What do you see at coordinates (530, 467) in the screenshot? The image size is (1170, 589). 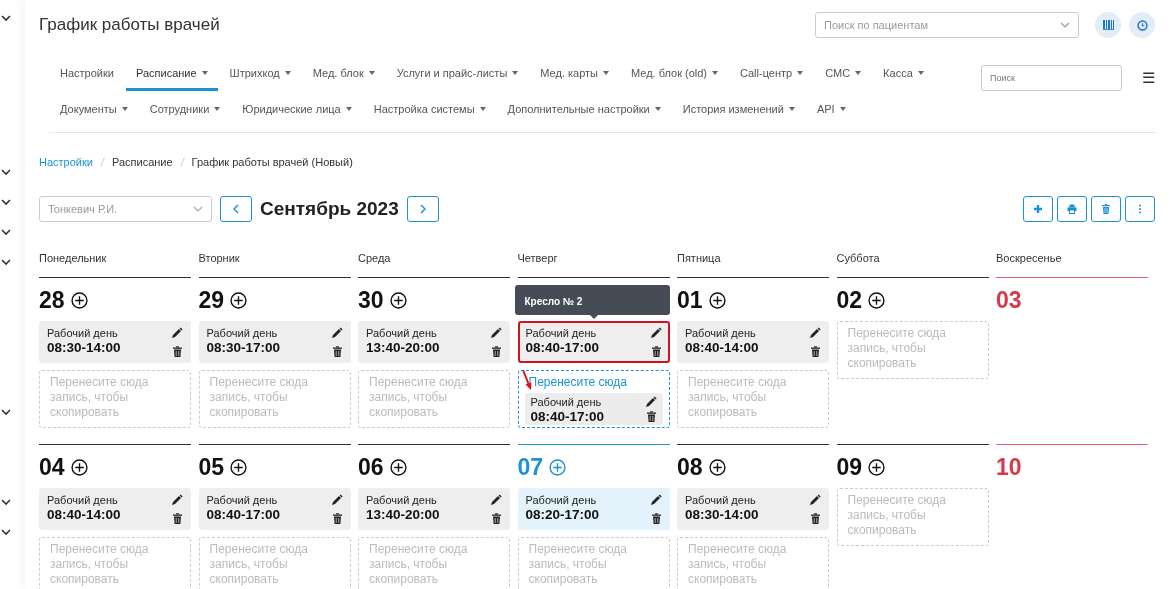 I see `date-number: 07` at bounding box center [530, 467].